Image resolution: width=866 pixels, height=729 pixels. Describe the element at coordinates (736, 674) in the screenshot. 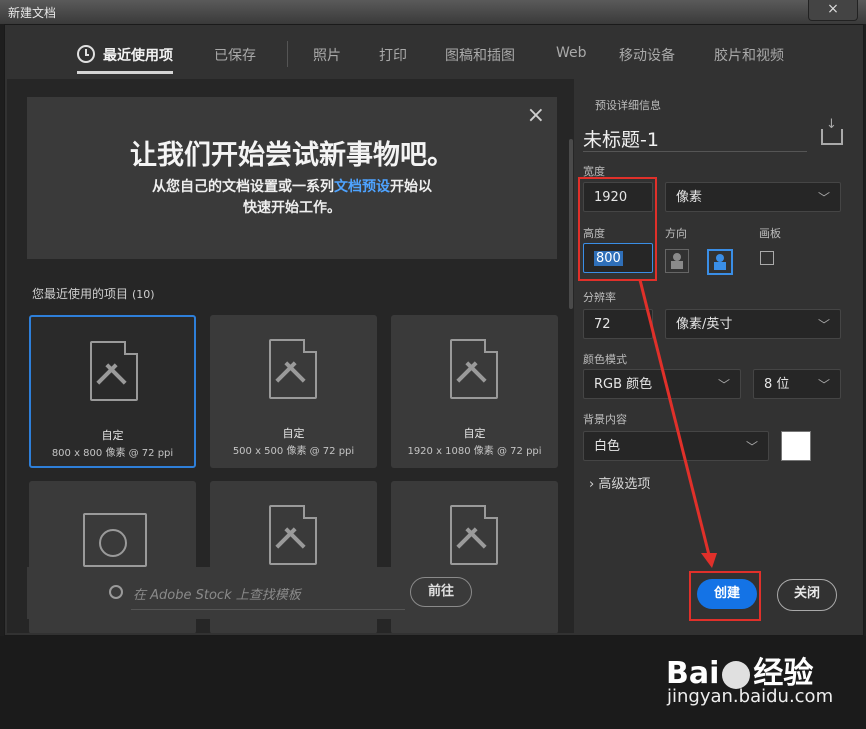

I see `paw-icon` at that location.